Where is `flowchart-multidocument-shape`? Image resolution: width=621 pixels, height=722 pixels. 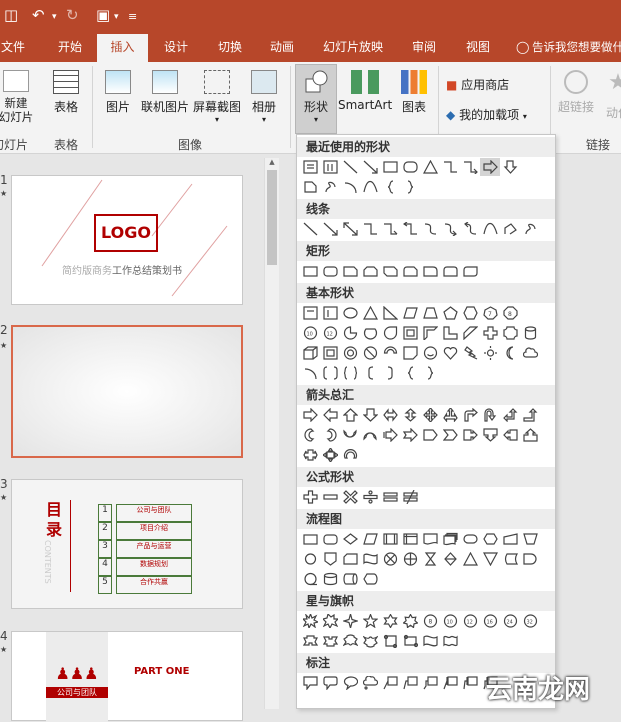 flowchart-multidocument-shape is located at coordinates (450, 539).